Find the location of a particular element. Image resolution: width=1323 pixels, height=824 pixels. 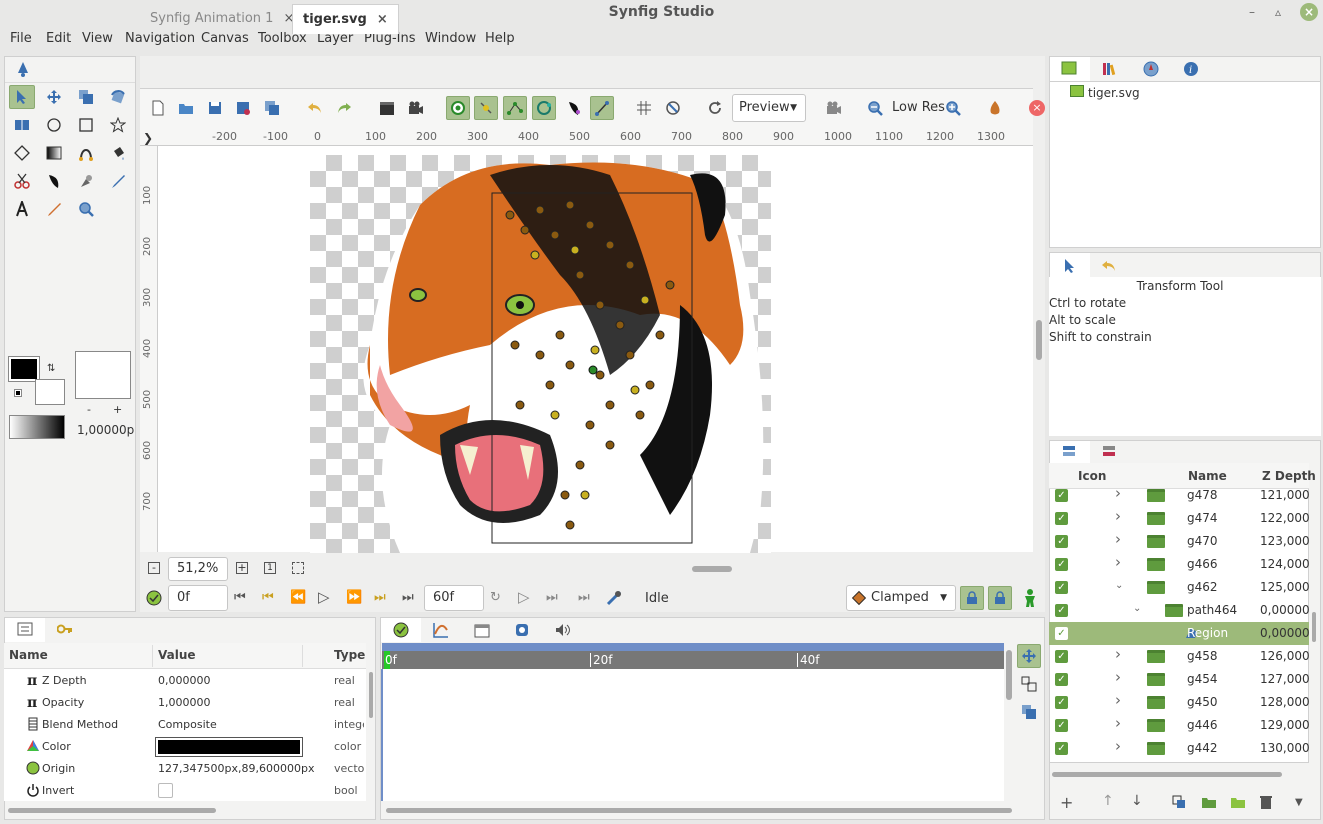

layers-col-icon: Icon is located at coordinates (1092, 476).